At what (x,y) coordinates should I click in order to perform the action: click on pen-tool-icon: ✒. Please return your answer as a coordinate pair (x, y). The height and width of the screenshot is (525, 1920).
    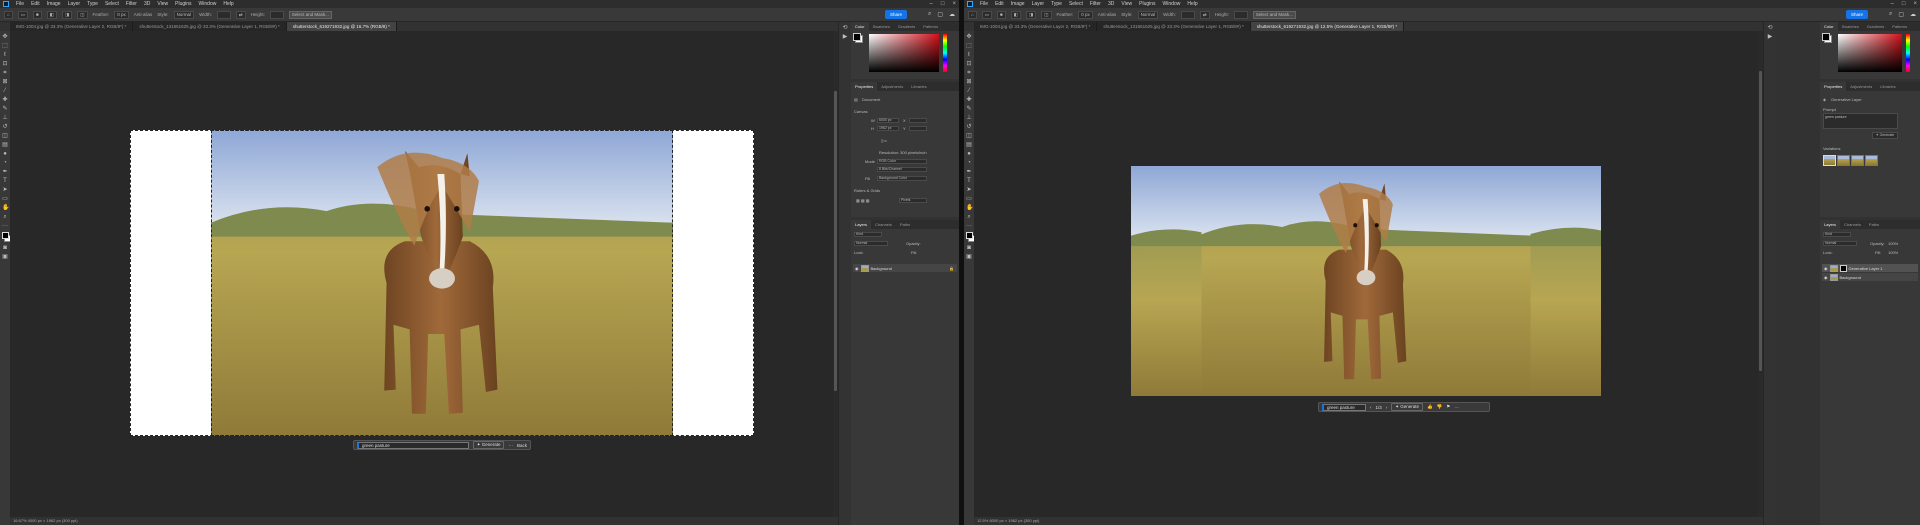
    Looking at the image, I should click on (5, 172).